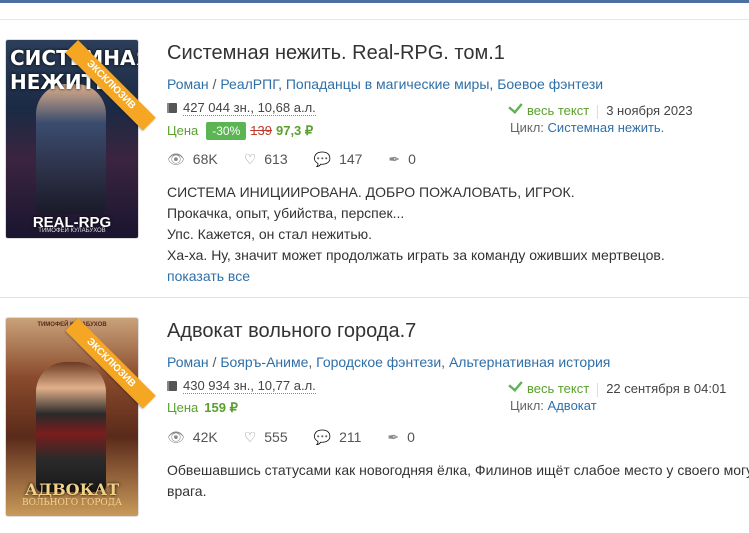 The width and height of the screenshot is (749, 533). What do you see at coordinates (649, 110) in the screenshot?
I see `update-date: 3 ноября 2023` at bounding box center [649, 110].